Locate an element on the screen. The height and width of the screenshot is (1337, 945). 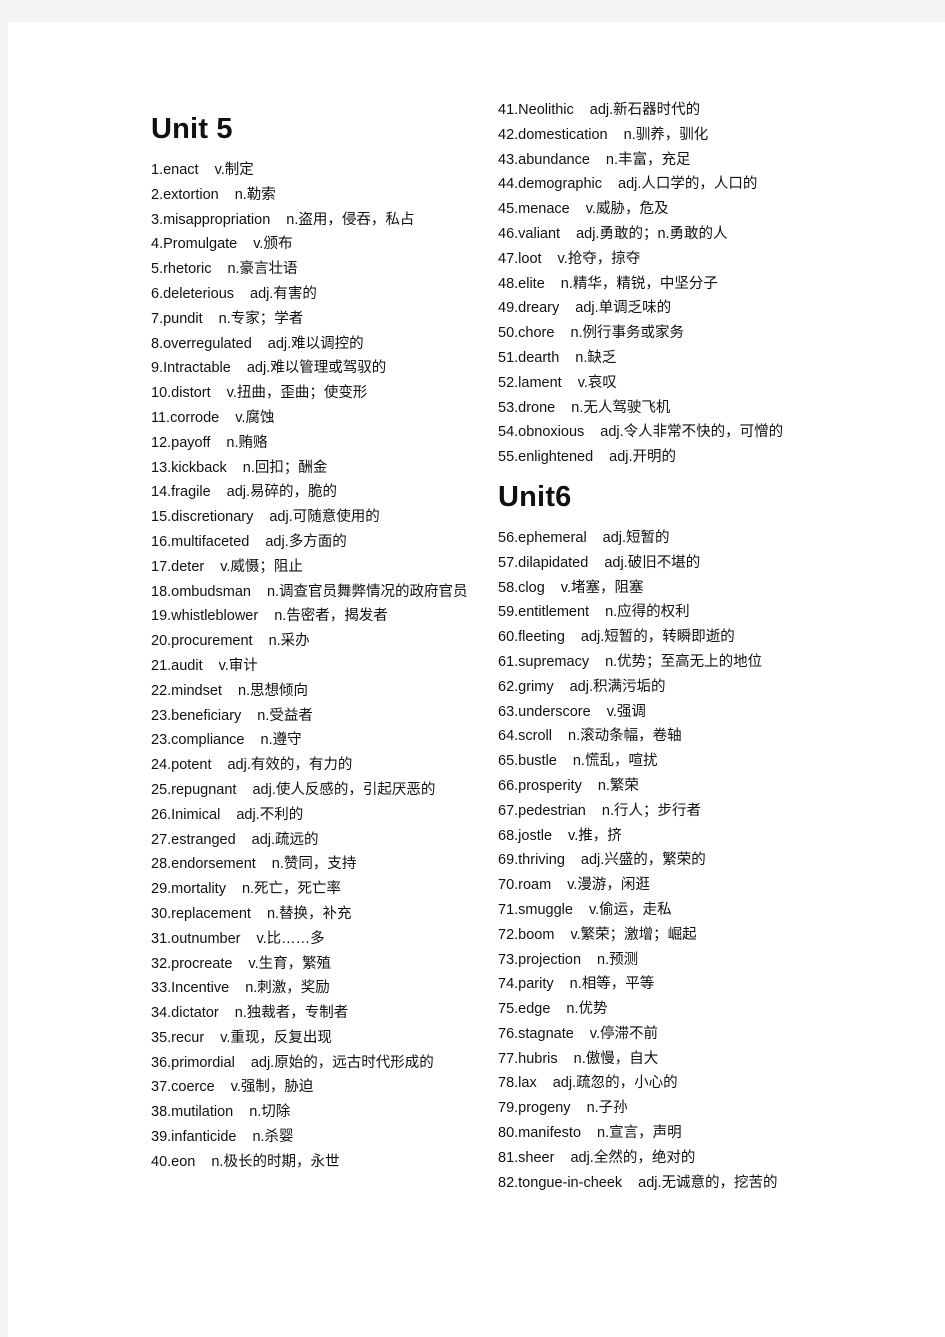
vocab-term: 31.outnumber is located at coordinates (196, 938).